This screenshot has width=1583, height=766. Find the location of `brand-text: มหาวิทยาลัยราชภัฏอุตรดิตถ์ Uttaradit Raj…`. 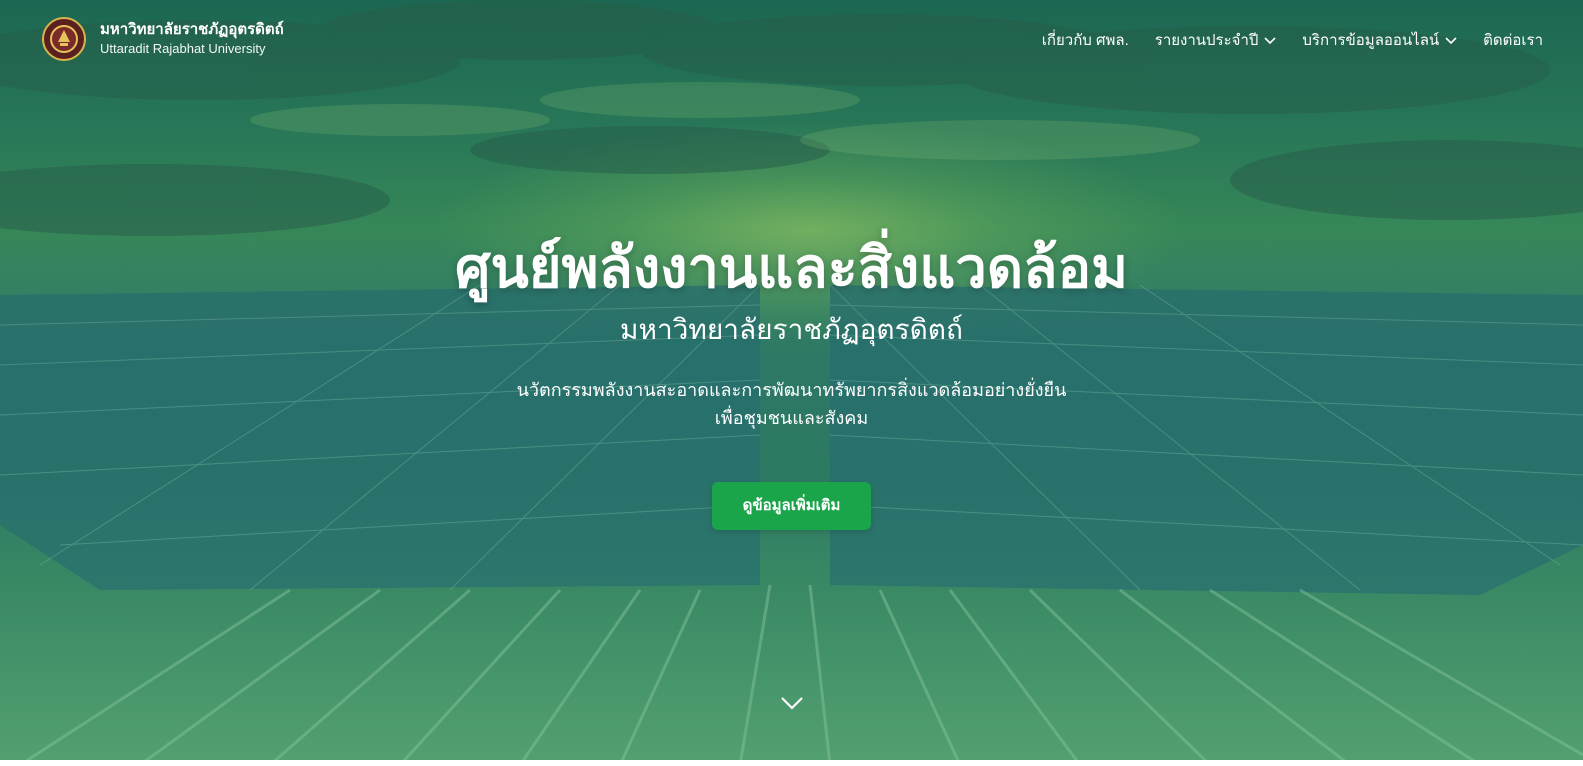

brand-text: มหาวิทยาลัยราชภัฏอุตรดิตถ์ Uttaradit Raj… is located at coordinates (192, 39).